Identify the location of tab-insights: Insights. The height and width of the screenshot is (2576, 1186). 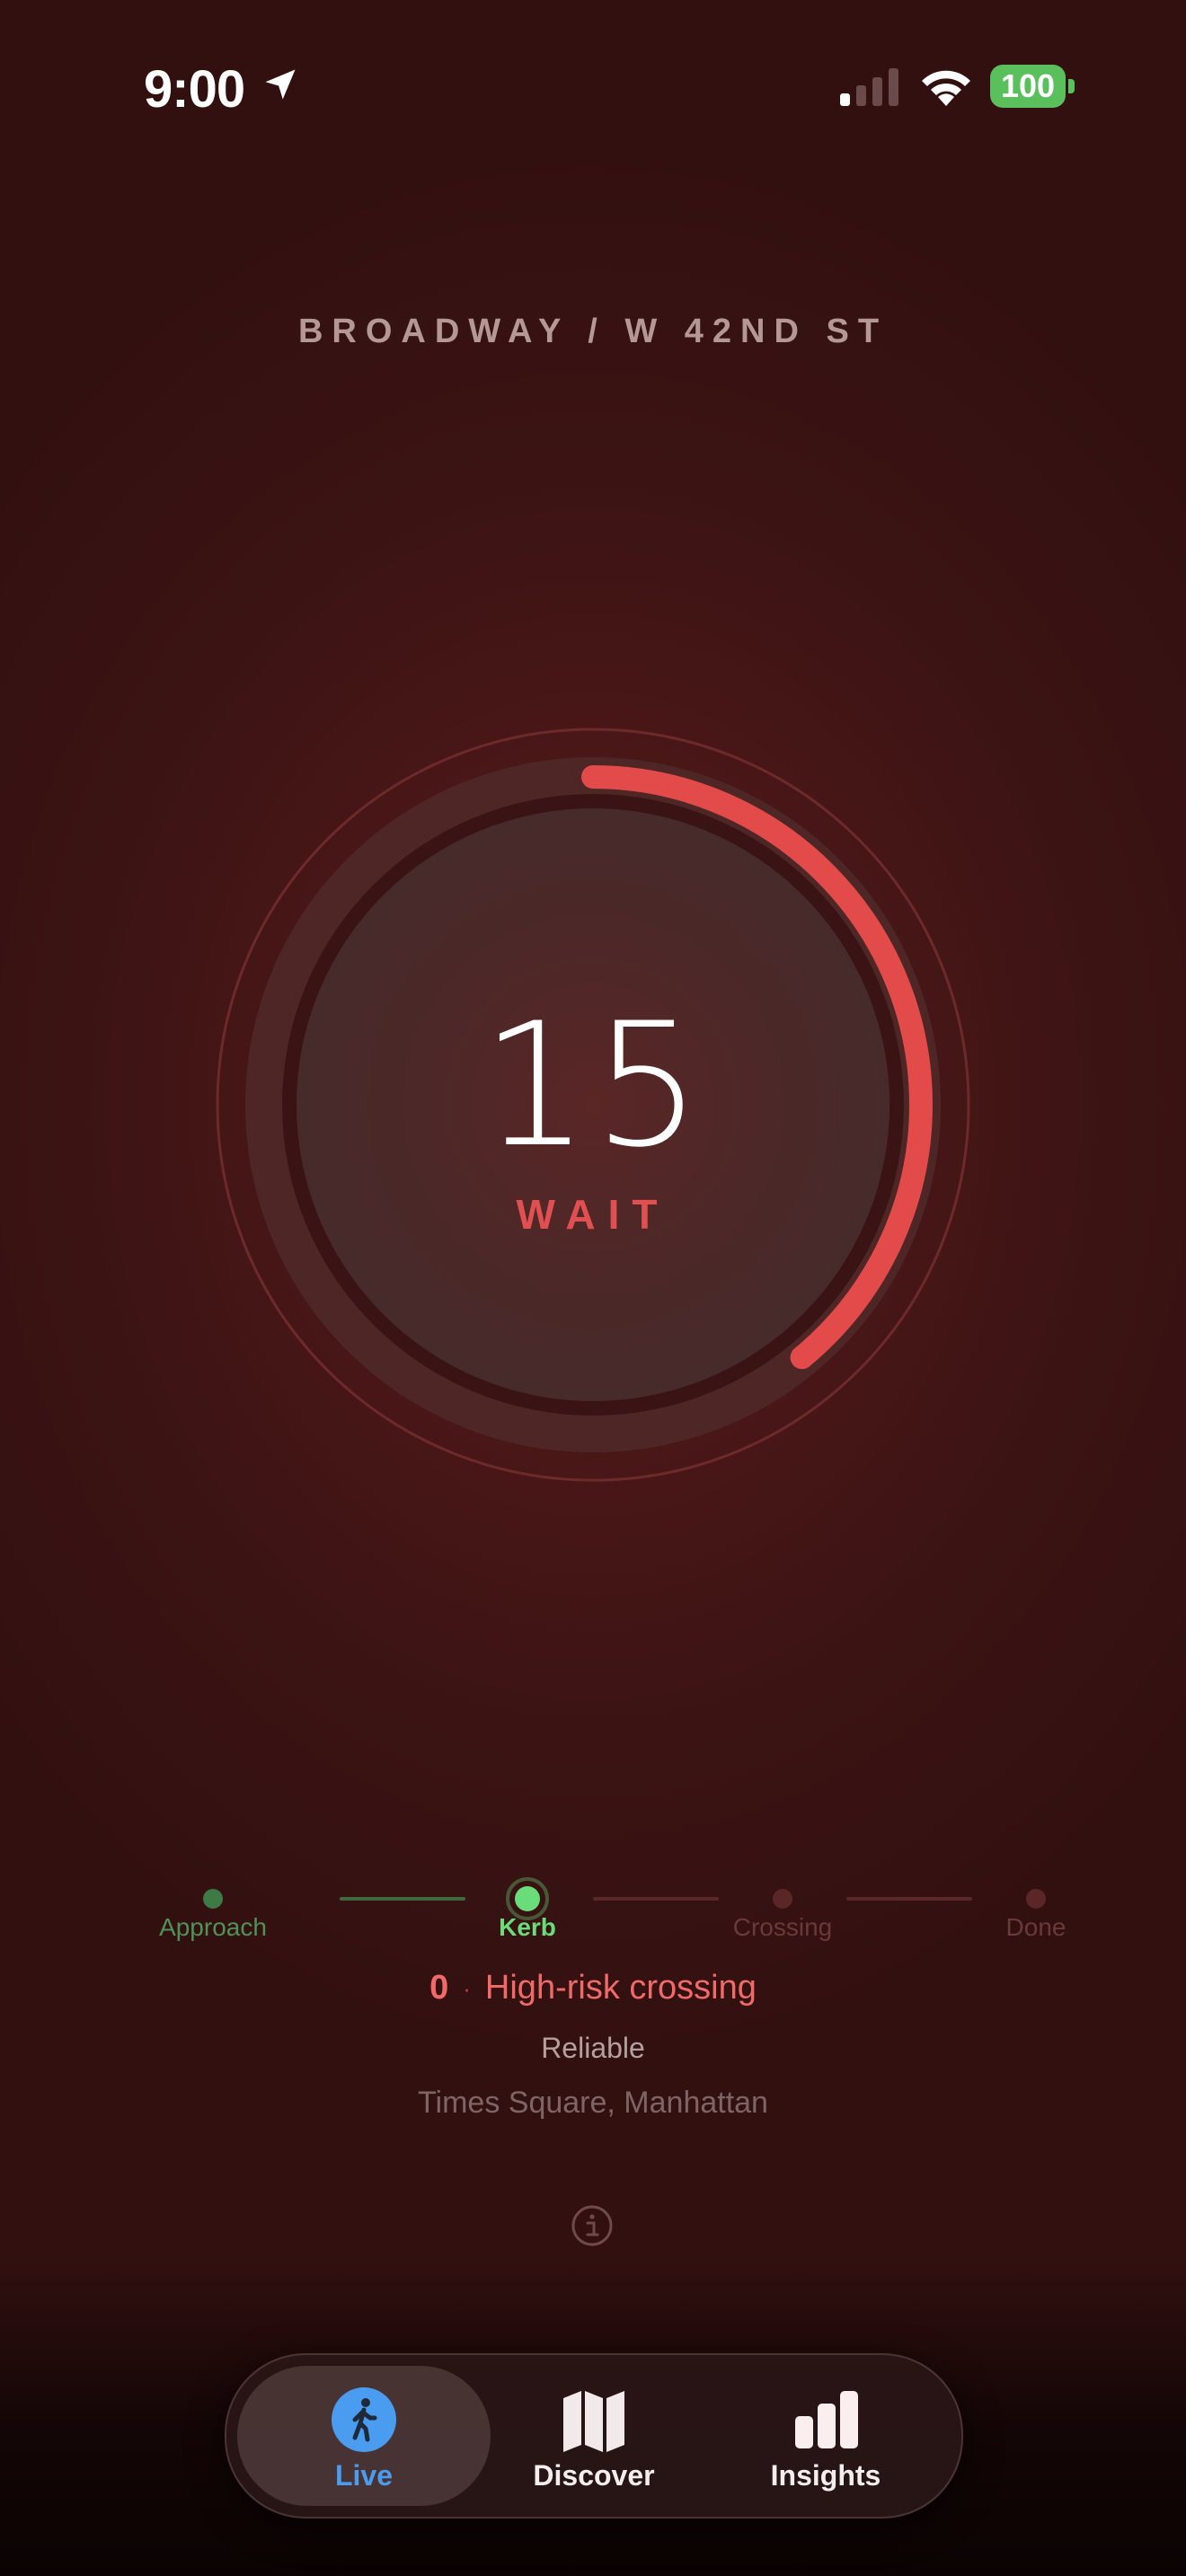
(825, 2436).